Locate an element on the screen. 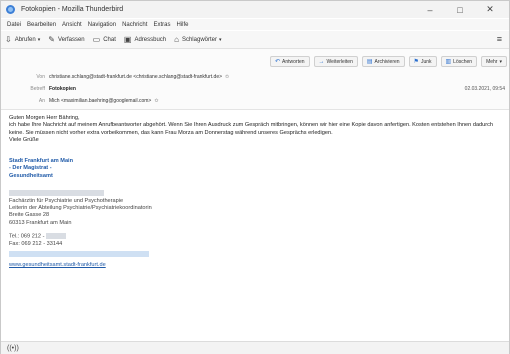 The height and width of the screenshot is (354, 510). menu-view: Ansicht is located at coordinates (72, 25).